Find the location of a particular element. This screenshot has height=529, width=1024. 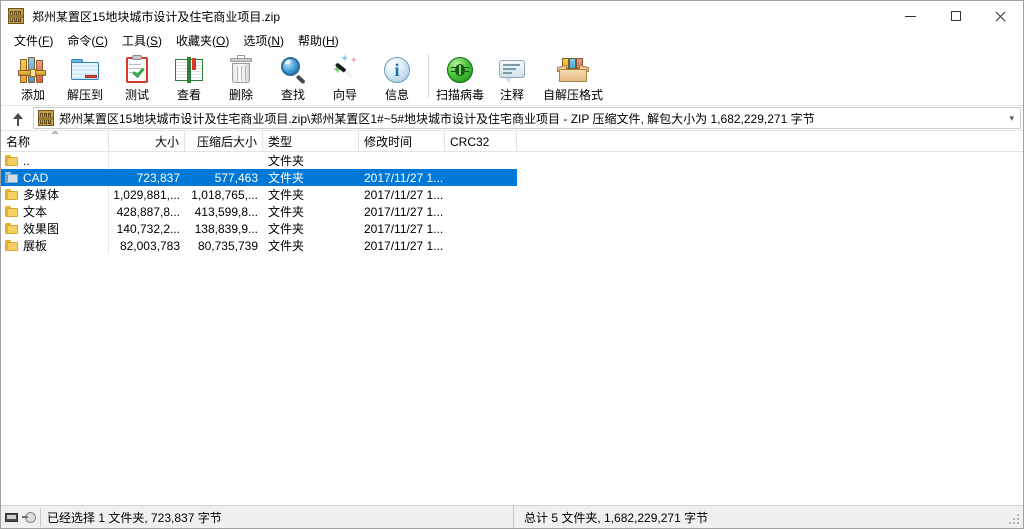

toolbar-virusscan-button: 扫描病毒 is located at coordinates (460, 78).